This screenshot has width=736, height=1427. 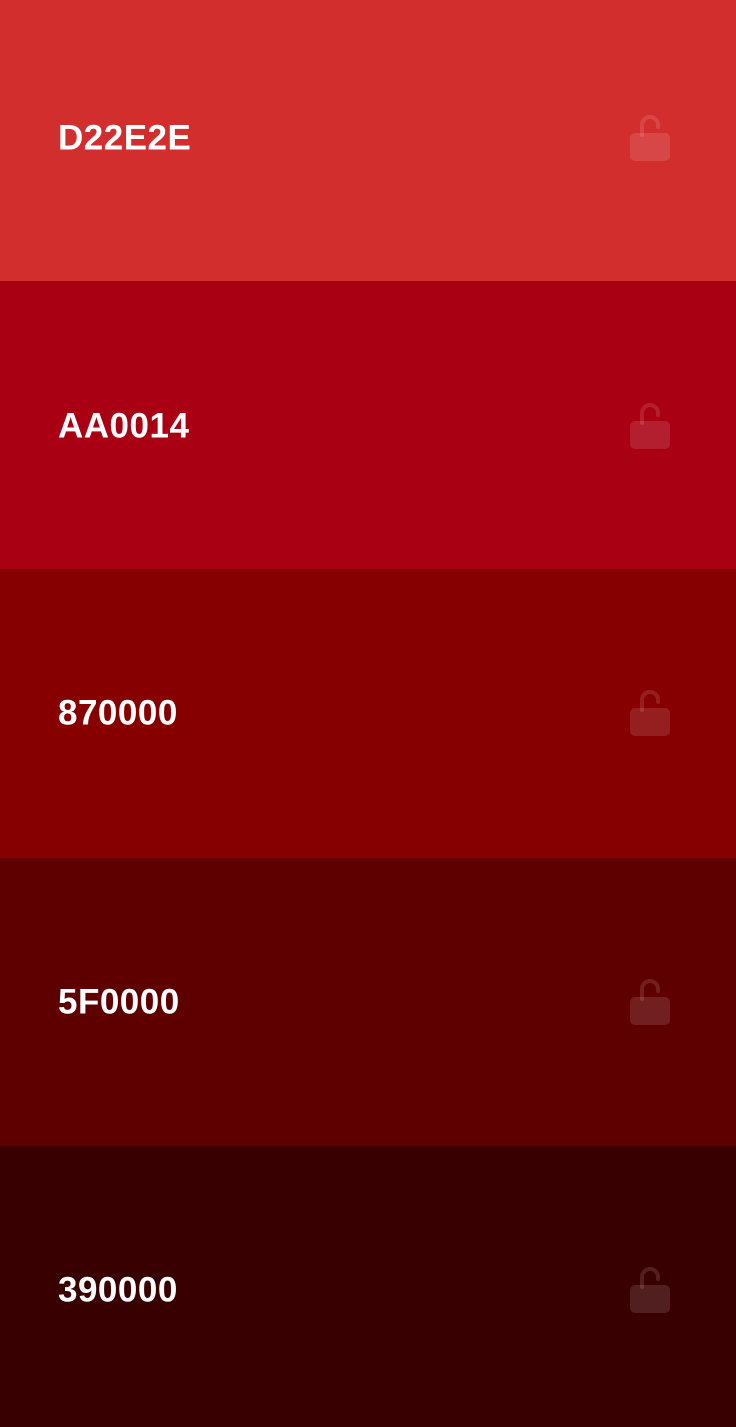 What do you see at coordinates (119, 1002) in the screenshot?
I see `hex-code-label: 5F0000` at bounding box center [119, 1002].